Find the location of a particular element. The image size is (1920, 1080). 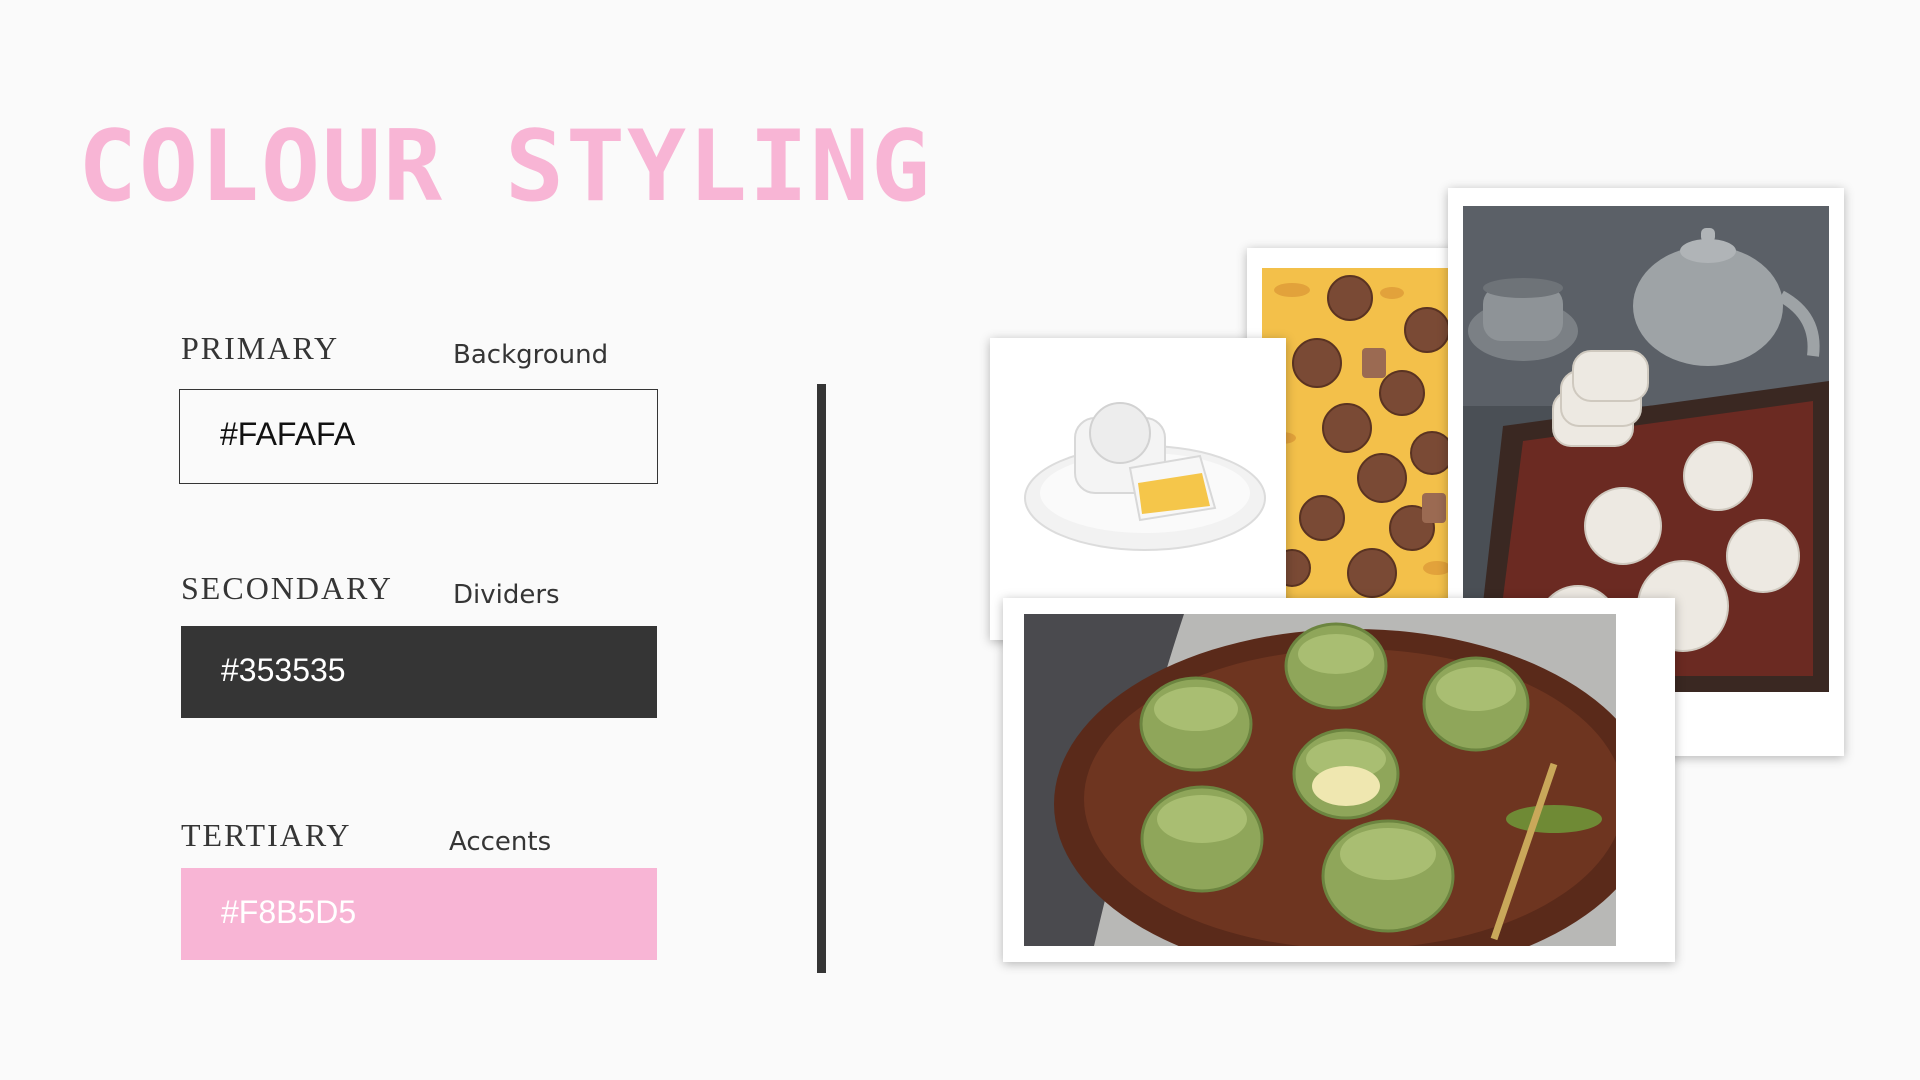

secondary-label: SECONDARY is located at coordinates (287, 588).